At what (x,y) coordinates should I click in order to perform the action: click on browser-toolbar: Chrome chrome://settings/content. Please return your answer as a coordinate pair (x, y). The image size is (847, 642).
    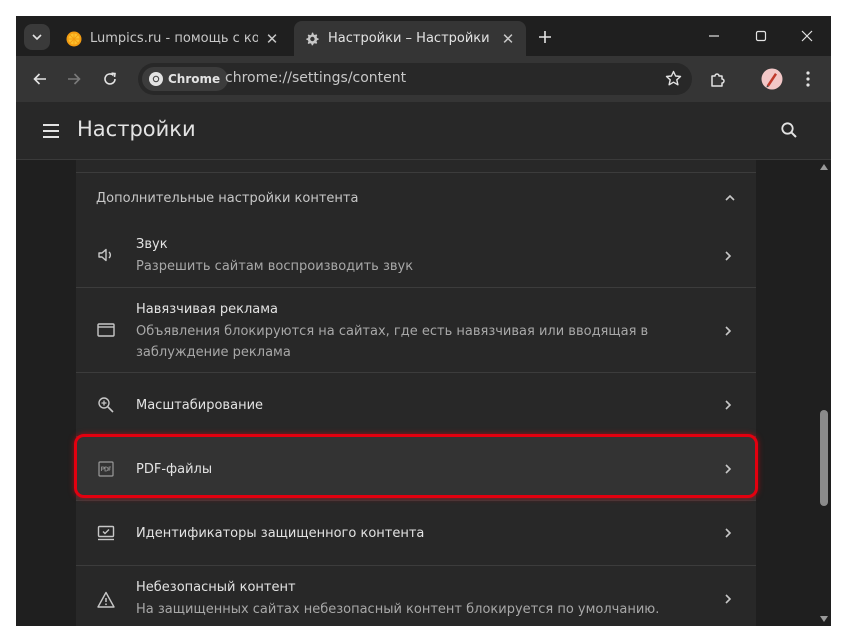
    Looking at the image, I should click on (423, 79).